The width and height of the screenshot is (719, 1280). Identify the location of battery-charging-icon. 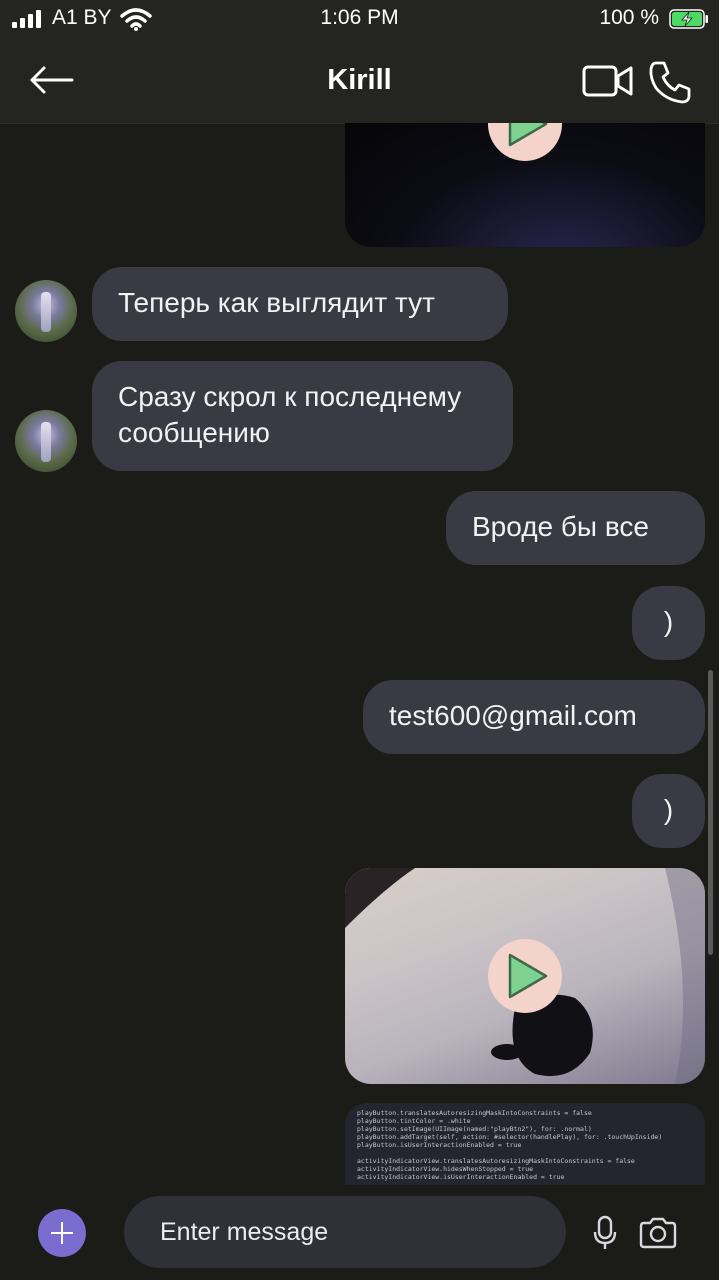
(688, 19).